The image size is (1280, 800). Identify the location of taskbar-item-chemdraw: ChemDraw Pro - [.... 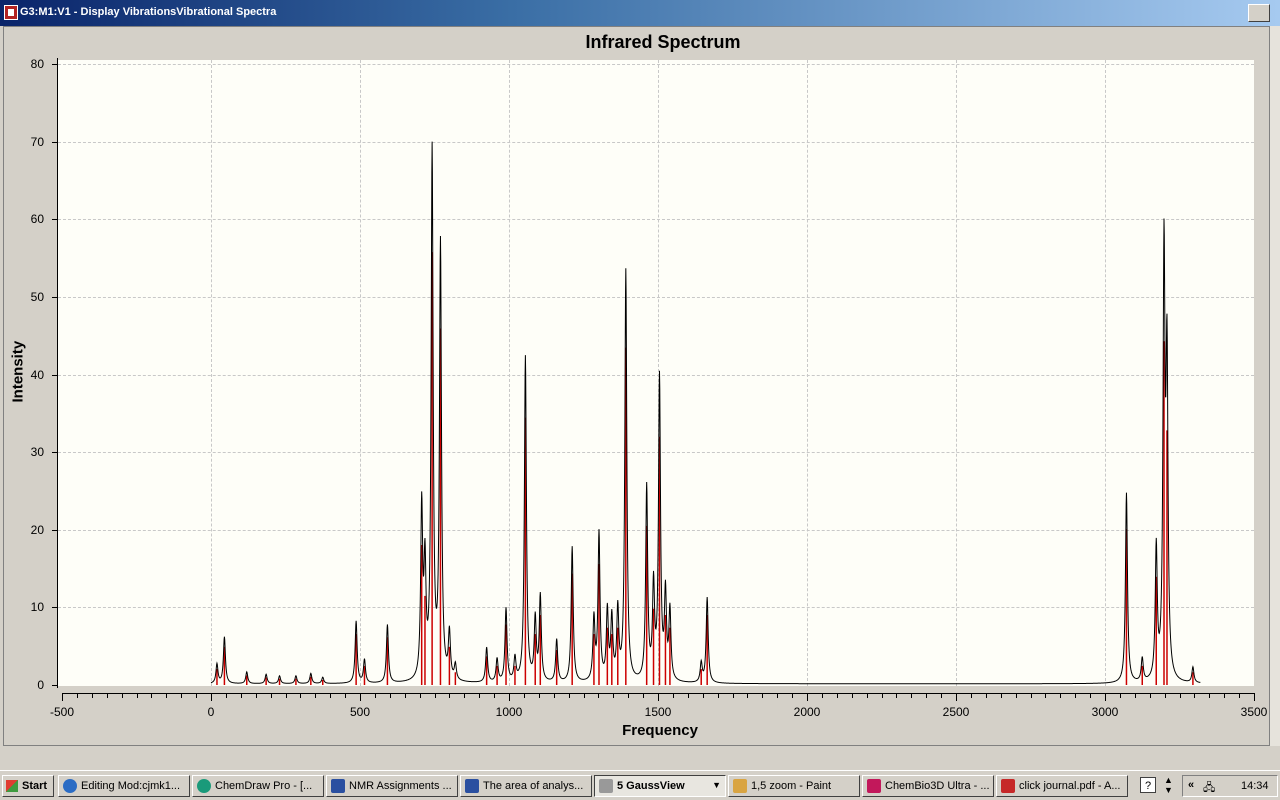
(258, 786).